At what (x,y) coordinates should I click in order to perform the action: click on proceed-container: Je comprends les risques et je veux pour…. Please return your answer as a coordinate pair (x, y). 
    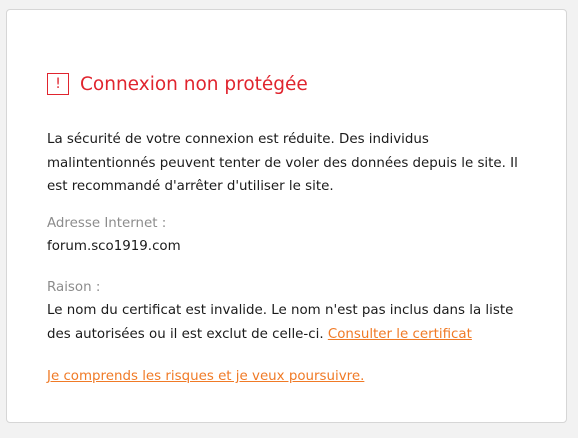
    Looking at the image, I should click on (205, 377).